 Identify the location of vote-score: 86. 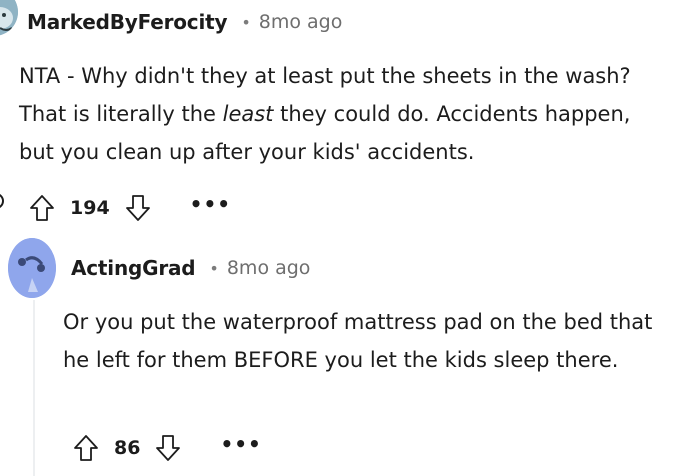
(127, 448).